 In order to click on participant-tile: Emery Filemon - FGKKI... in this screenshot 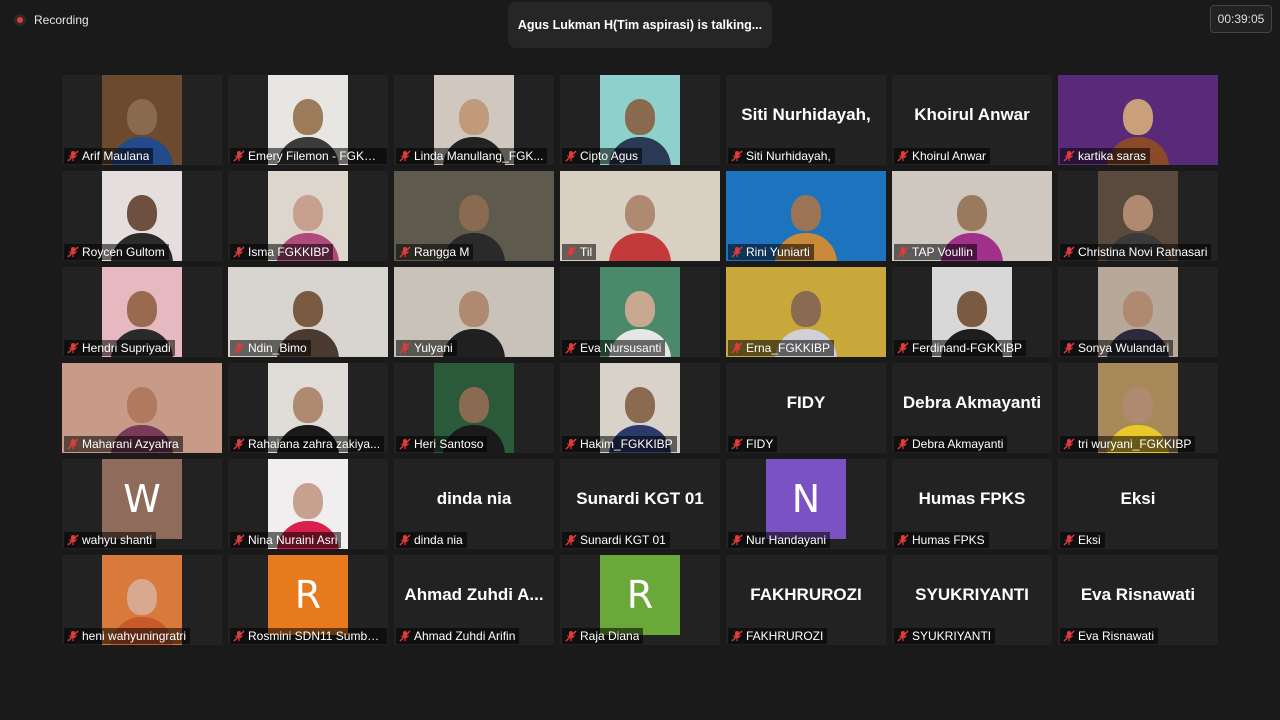, I will do `click(308, 120)`.